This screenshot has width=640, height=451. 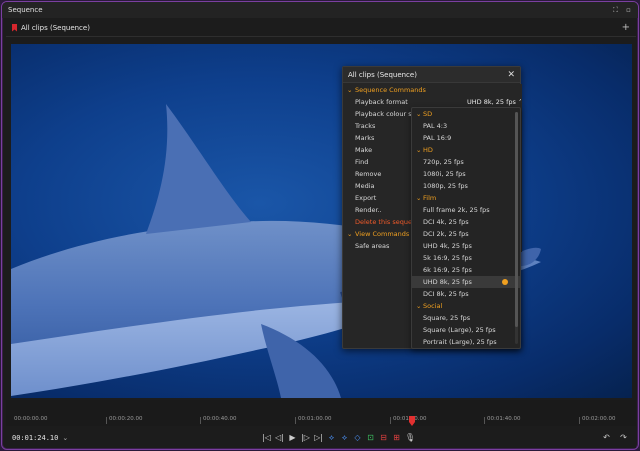 I want to click on undo-icon: ↶, so click(x=606, y=437).